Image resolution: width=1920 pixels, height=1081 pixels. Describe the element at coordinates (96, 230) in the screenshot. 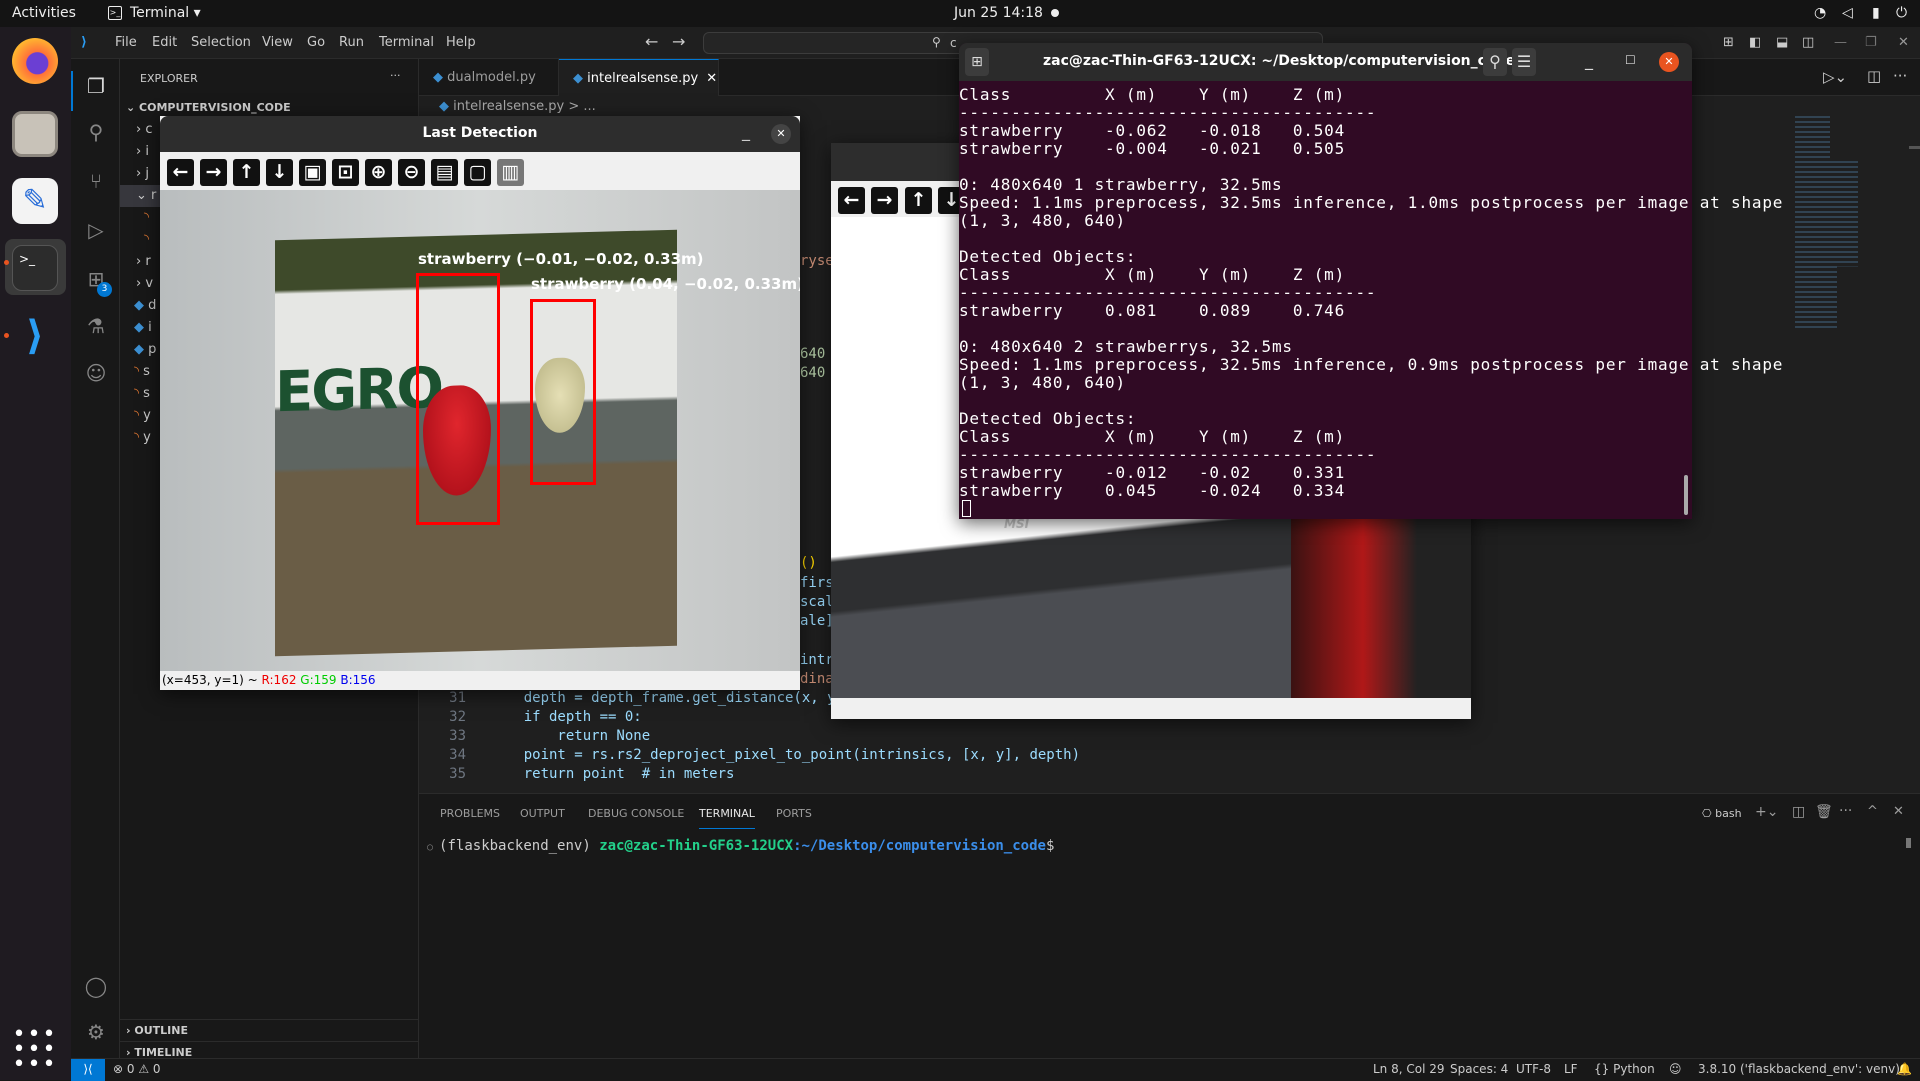

I see `run-debug-icon: ▷` at that location.